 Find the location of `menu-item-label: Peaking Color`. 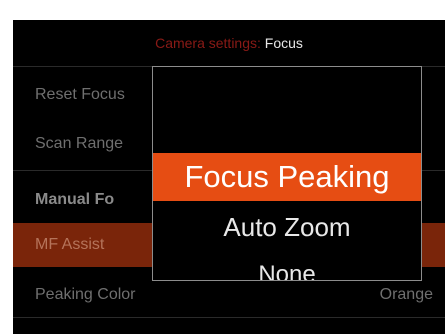

menu-item-label: Peaking Color is located at coordinates (85, 294).